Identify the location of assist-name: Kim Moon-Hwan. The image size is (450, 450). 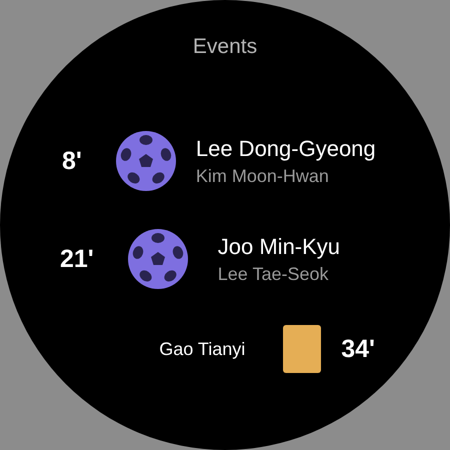
(263, 176).